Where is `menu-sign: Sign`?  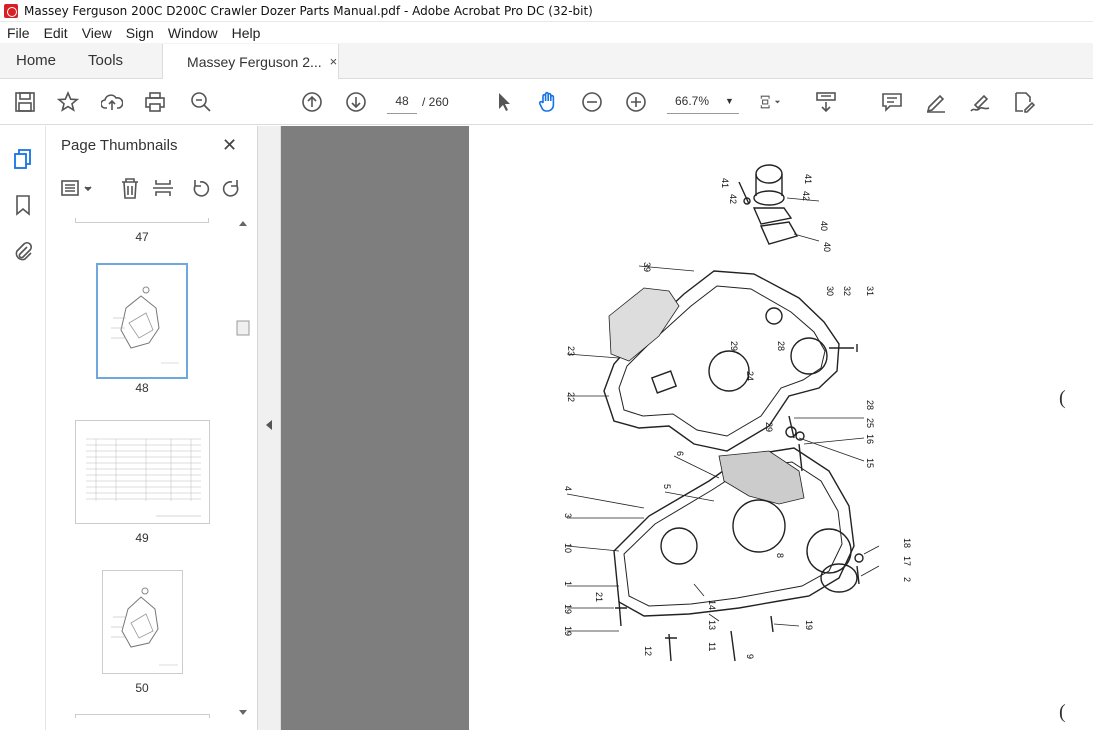 menu-sign: Sign is located at coordinates (140, 33).